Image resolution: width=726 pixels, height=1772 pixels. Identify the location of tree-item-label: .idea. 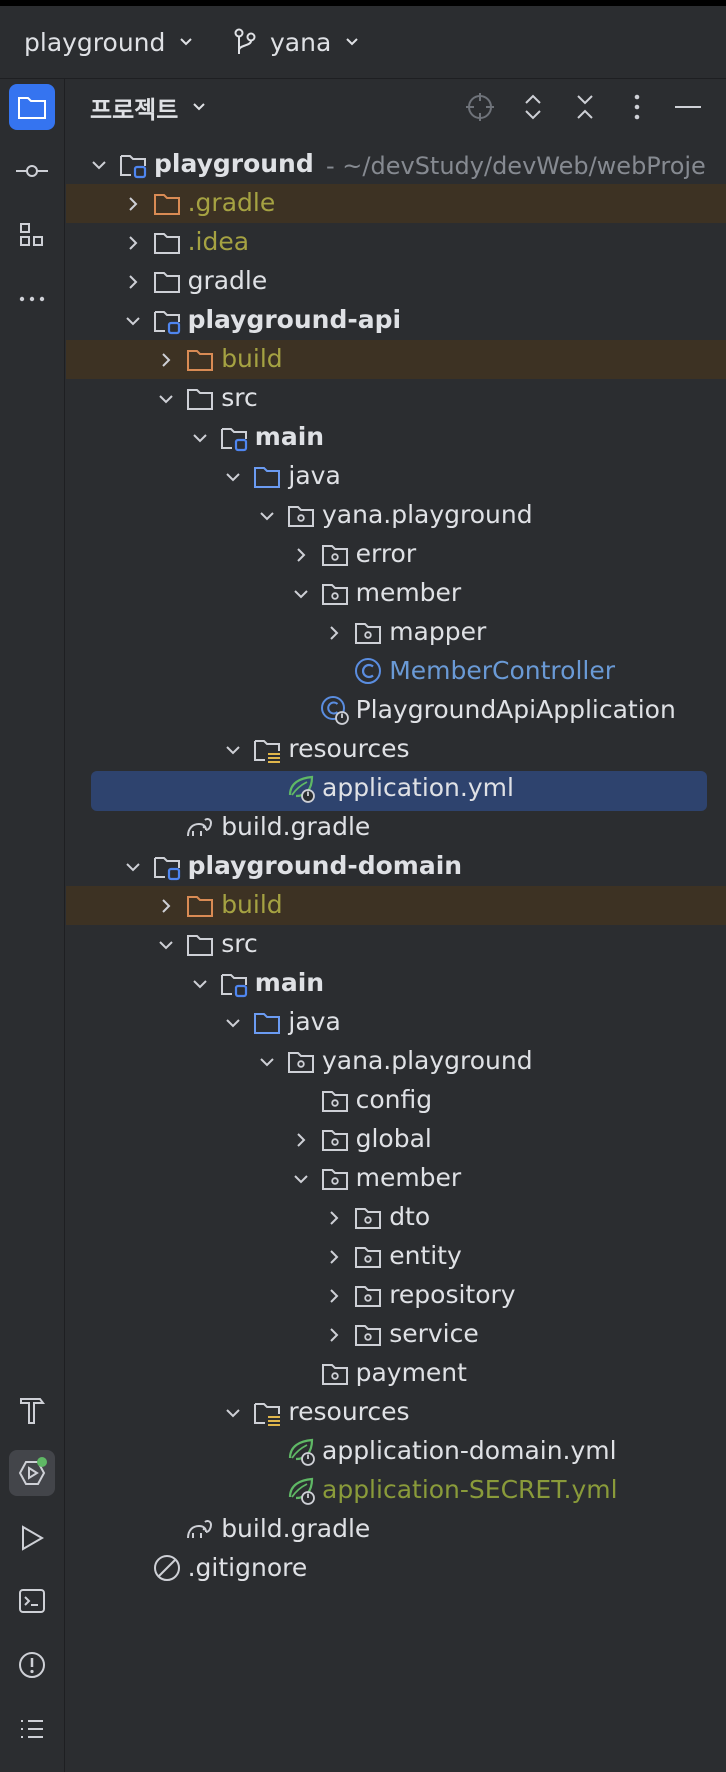
(218, 241).